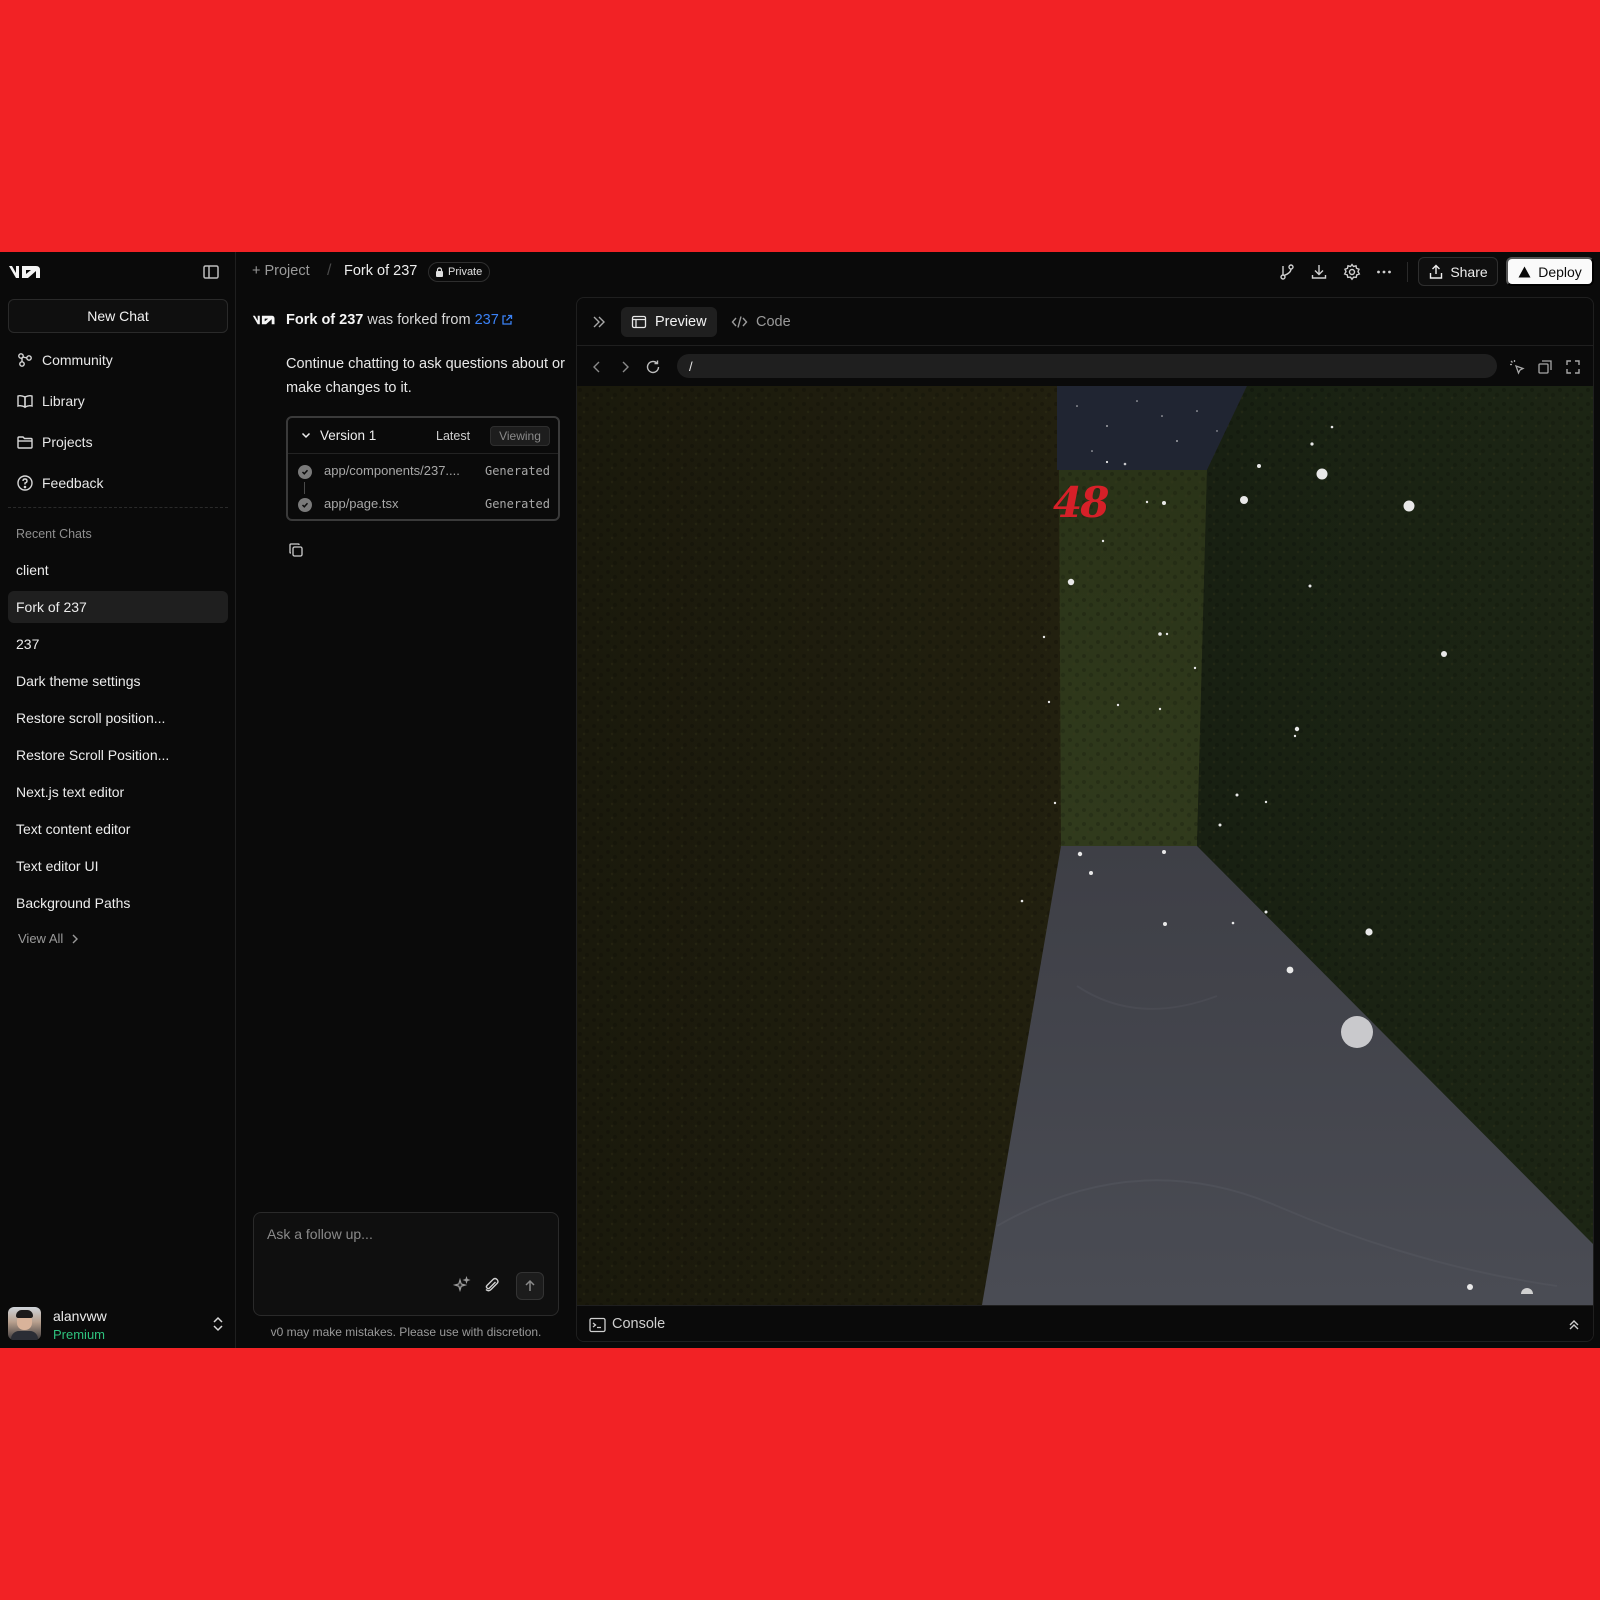  What do you see at coordinates (118, 681) in the screenshot?
I see `recent-chat-item: Dark theme settings` at bounding box center [118, 681].